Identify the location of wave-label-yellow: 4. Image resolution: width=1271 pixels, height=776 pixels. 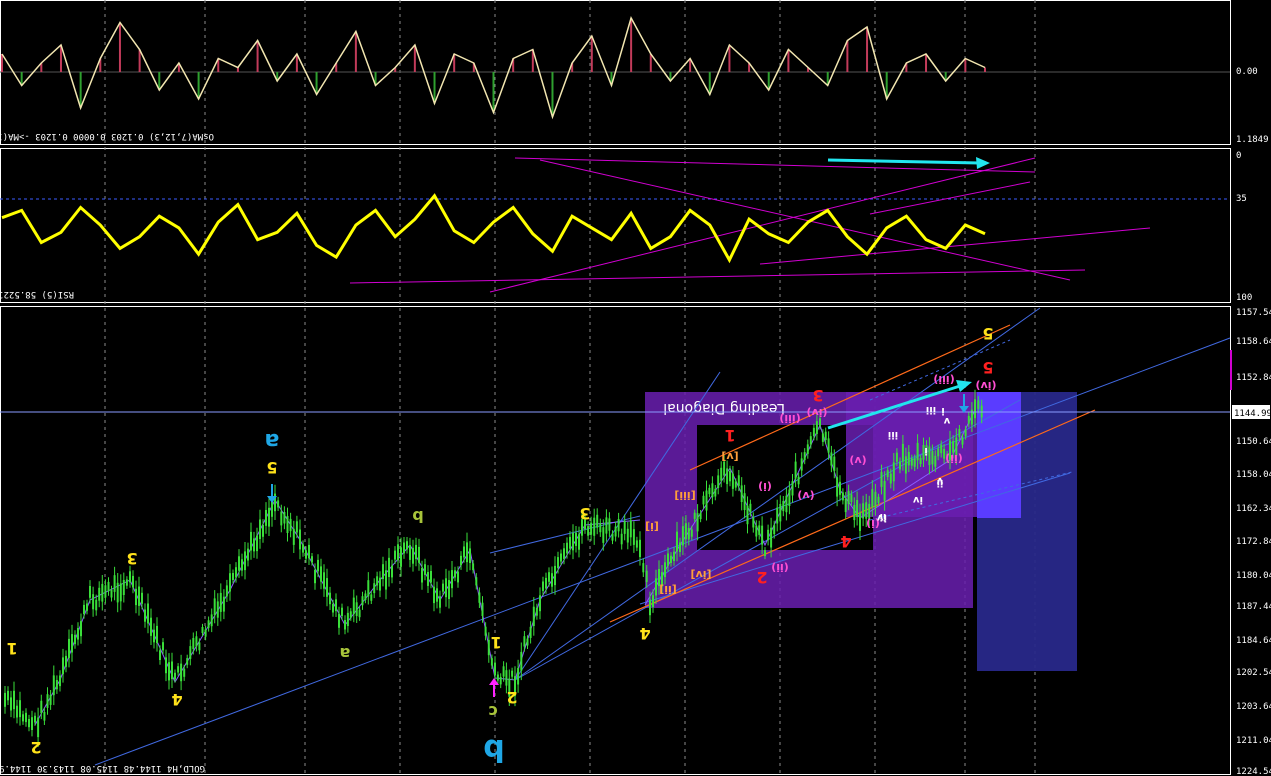
(176, 699).